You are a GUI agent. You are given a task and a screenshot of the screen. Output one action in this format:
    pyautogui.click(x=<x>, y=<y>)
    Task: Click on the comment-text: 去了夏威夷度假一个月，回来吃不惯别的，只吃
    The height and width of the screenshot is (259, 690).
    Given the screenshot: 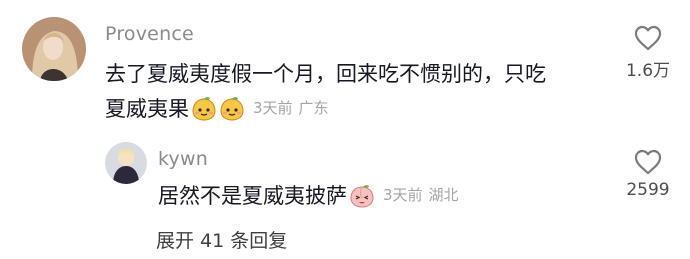 What is the action you would take?
    pyautogui.click(x=325, y=74)
    